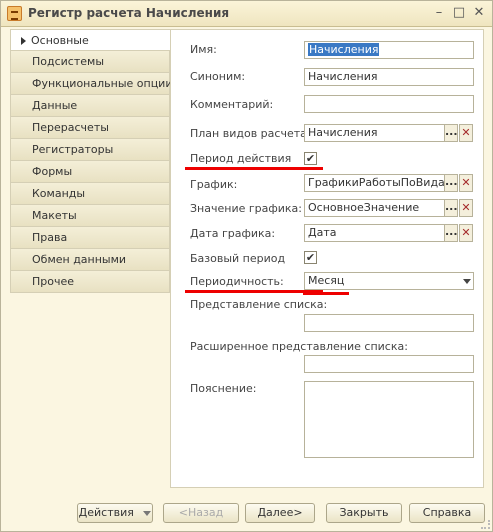 This screenshot has height=532, width=493. I want to click on periodicity-value: Месяц, so click(326, 280).